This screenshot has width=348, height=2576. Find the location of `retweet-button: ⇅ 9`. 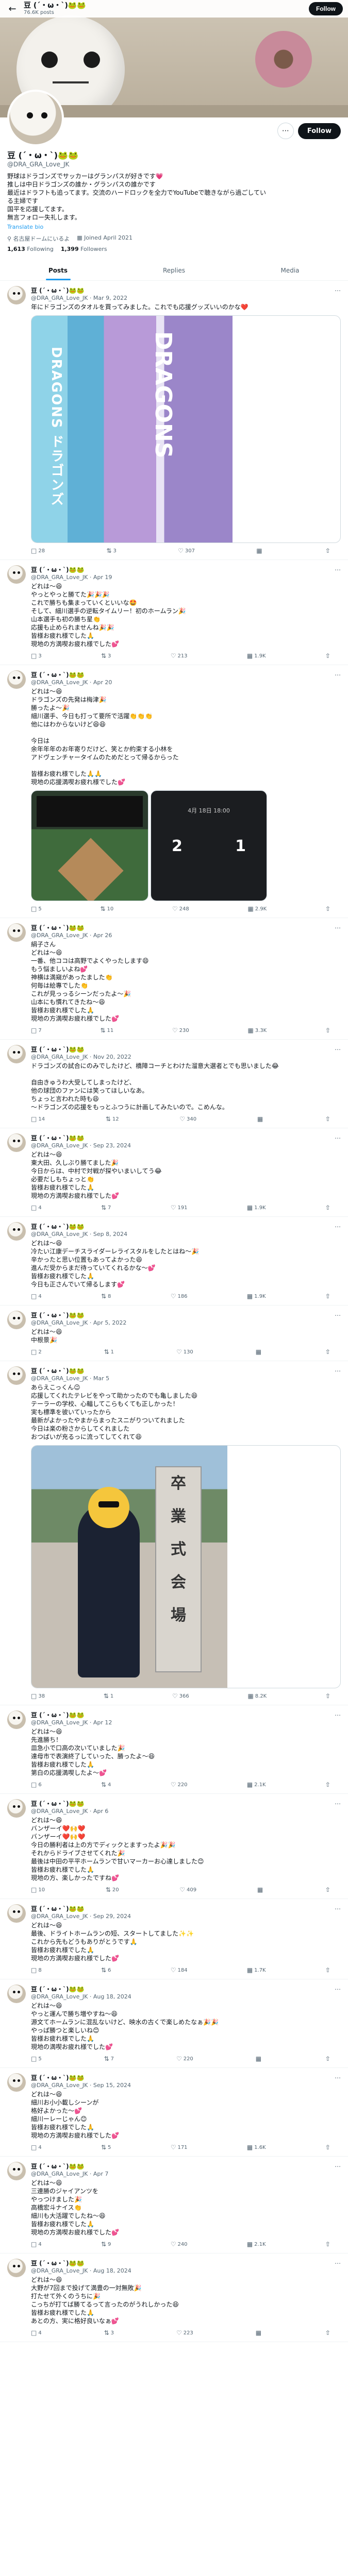

retweet-button: ⇅ 9 is located at coordinates (106, 2244).